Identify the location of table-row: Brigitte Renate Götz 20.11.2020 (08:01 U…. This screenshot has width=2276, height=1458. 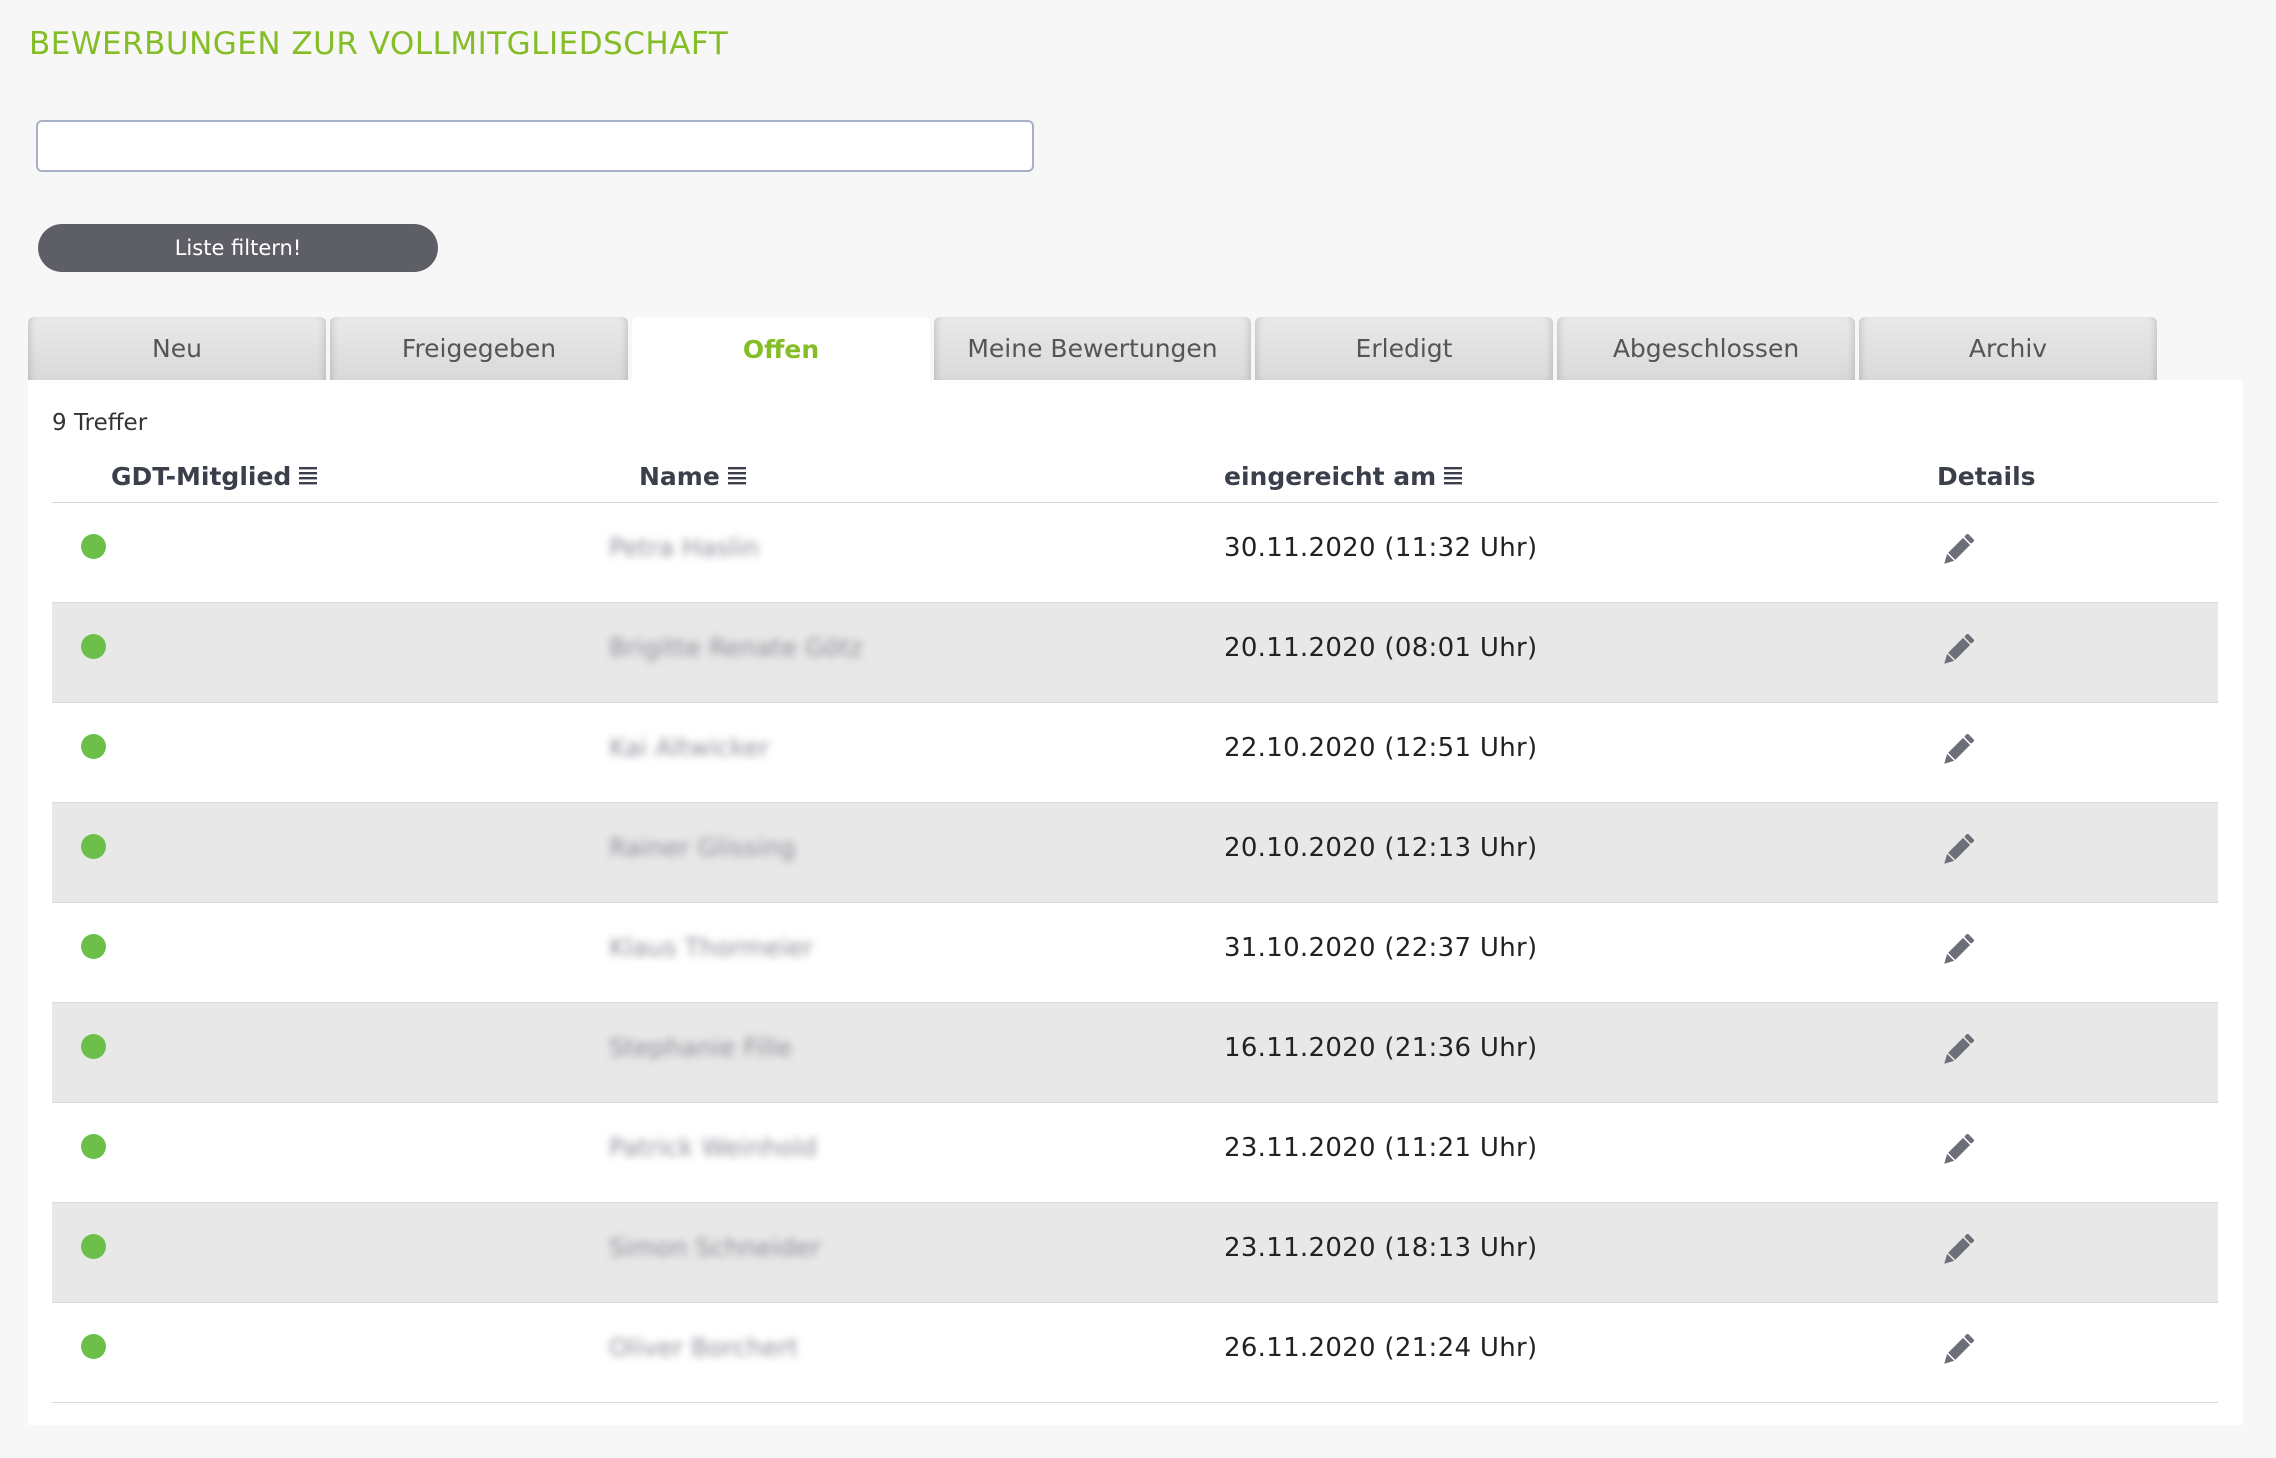
(1135, 653).